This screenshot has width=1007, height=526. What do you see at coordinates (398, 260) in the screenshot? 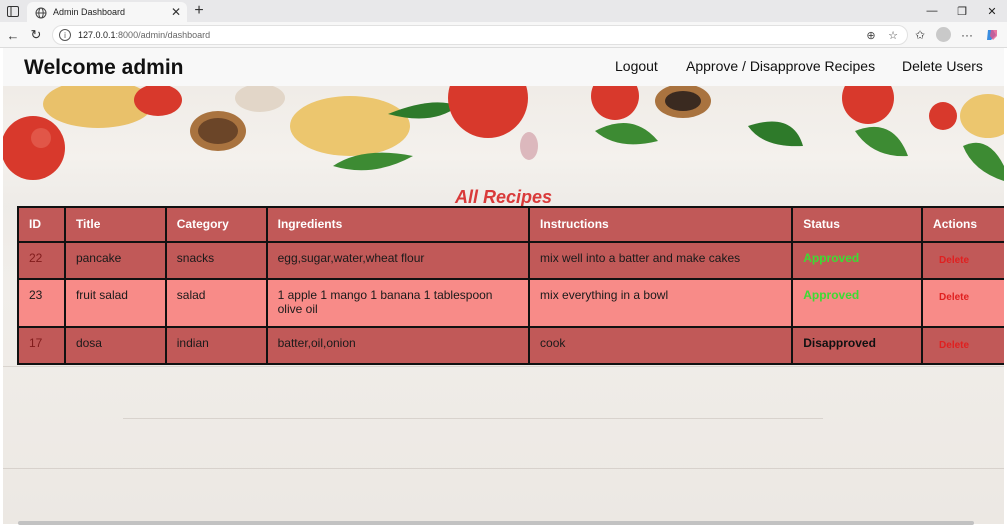
I see `cell-ingredients: egg,sugar,water,wheat flour` at bounding box center [398, 260].